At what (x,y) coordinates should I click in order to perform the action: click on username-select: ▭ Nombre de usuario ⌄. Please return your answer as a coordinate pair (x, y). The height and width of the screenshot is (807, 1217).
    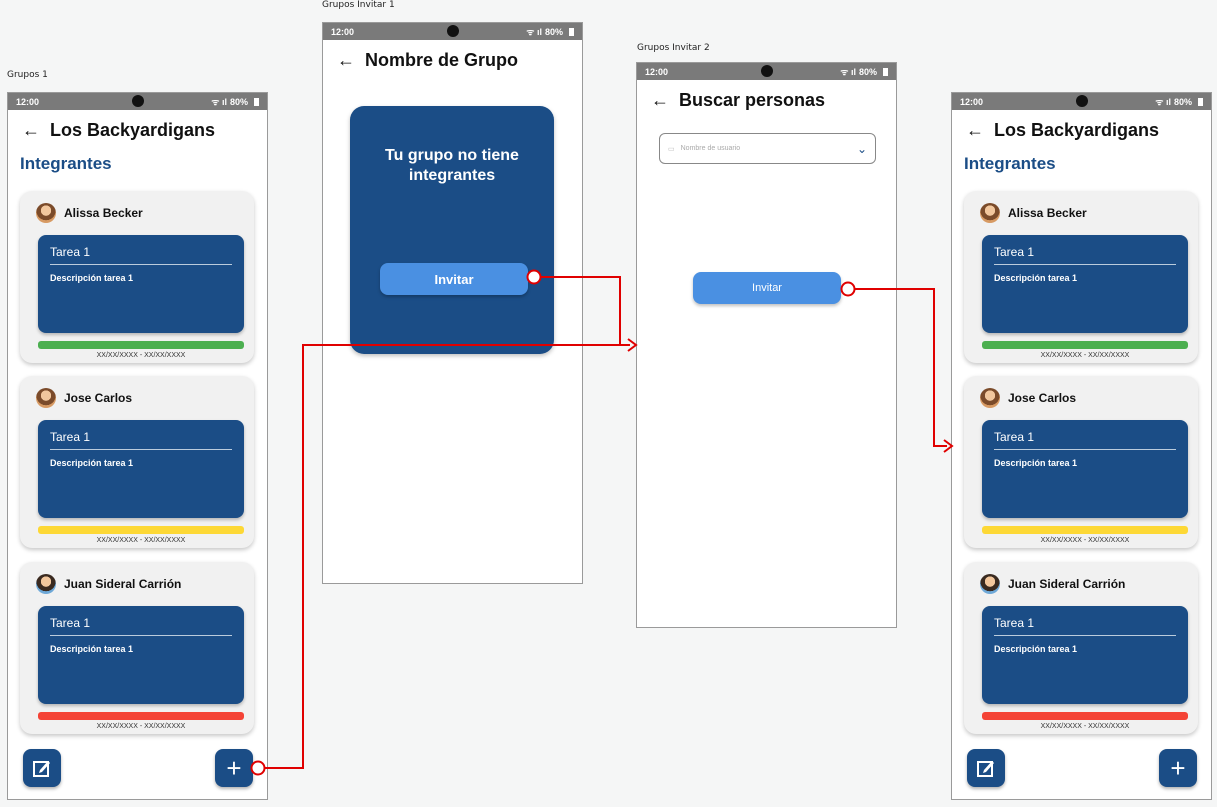
    Looking at the image, I should click on (767, 148).